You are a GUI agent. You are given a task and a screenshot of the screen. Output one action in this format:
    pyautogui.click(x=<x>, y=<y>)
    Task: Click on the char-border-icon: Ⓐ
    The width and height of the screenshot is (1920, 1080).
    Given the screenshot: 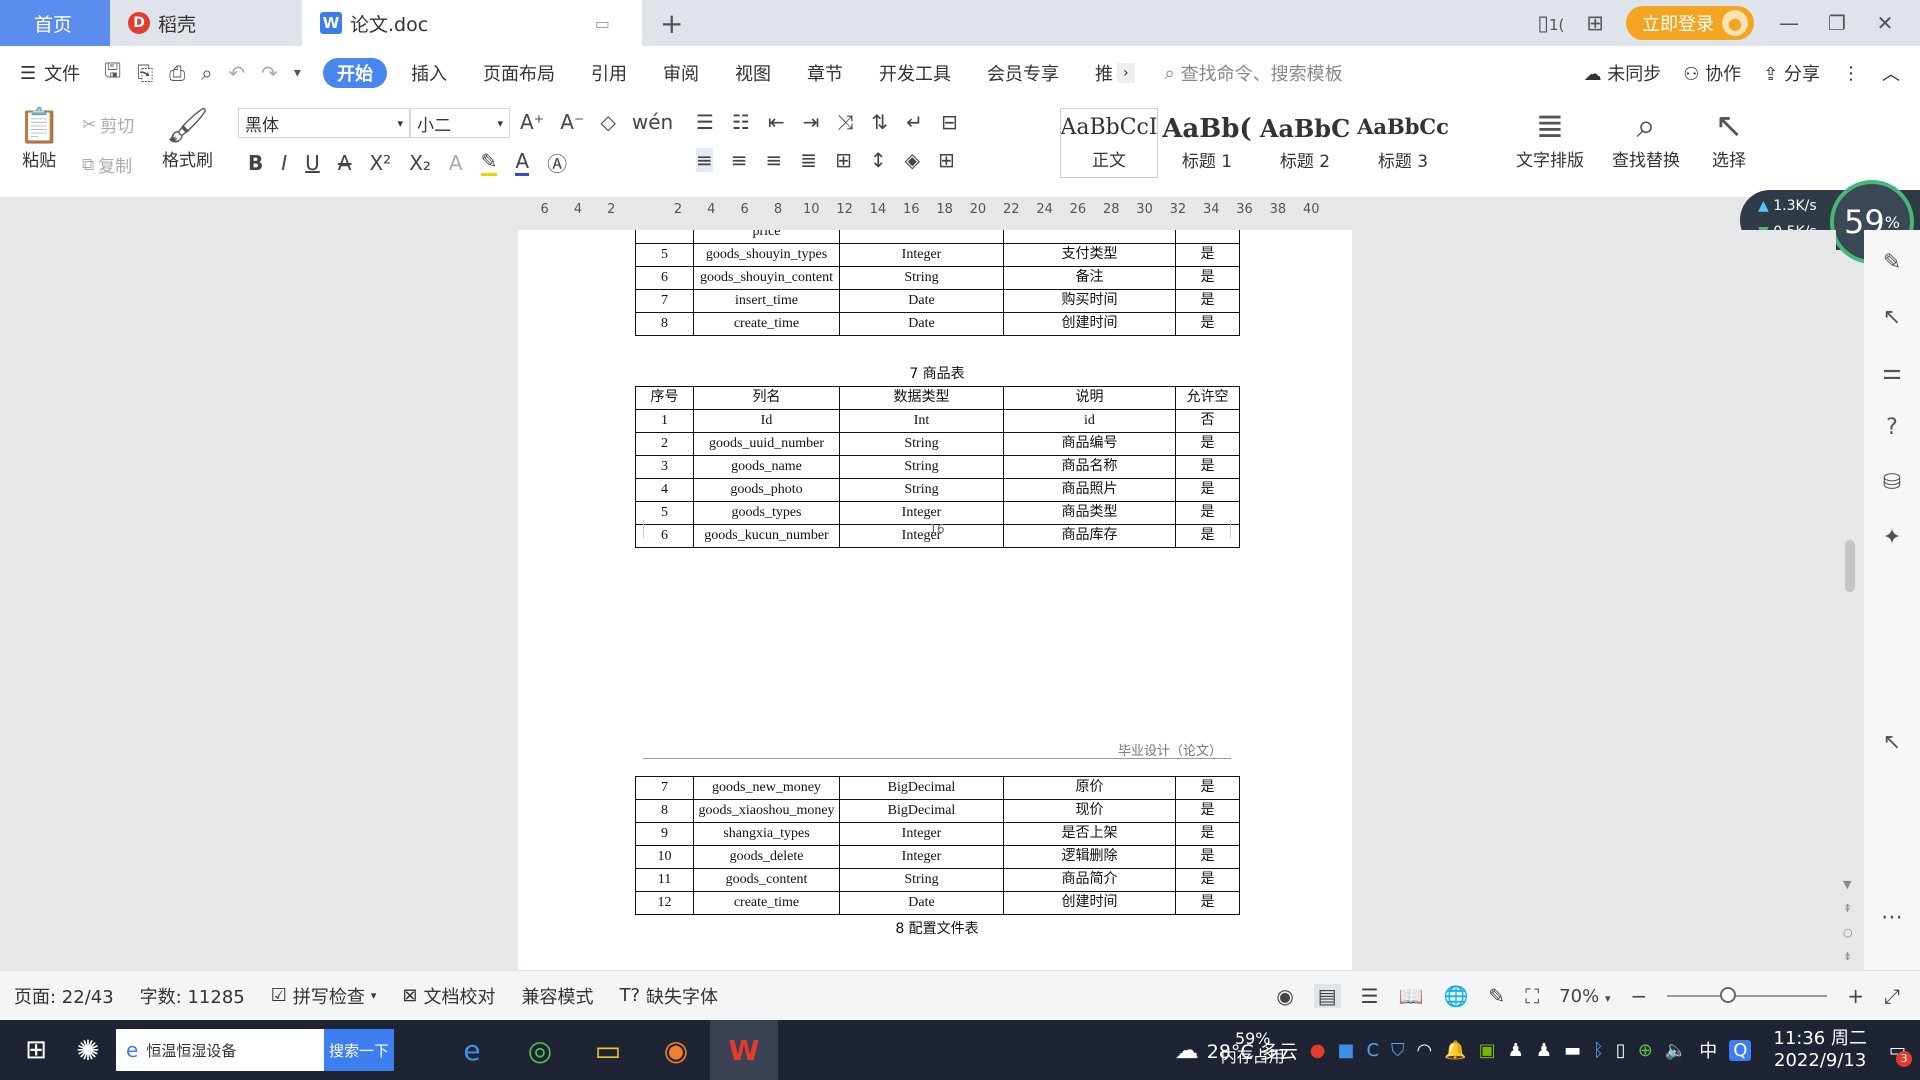 What is the action you would take?
    pyautogui.click(x=557, y=162)
    